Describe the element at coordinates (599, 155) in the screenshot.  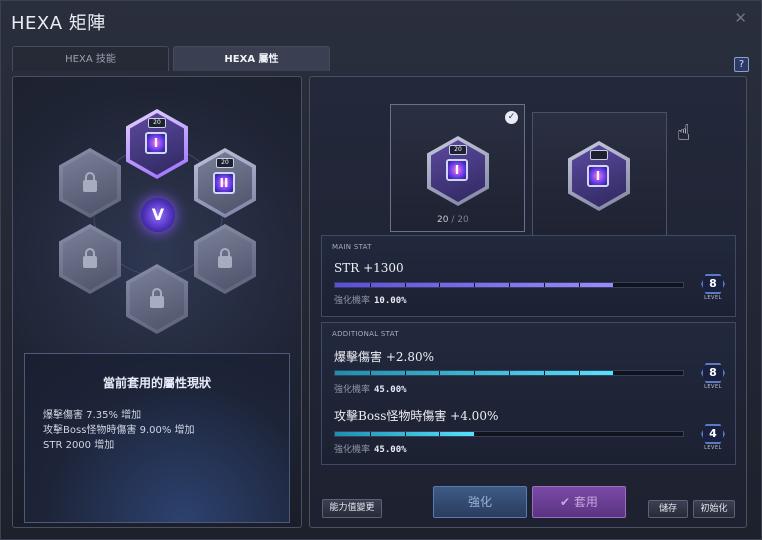
I see `node-level-tag` at that location.